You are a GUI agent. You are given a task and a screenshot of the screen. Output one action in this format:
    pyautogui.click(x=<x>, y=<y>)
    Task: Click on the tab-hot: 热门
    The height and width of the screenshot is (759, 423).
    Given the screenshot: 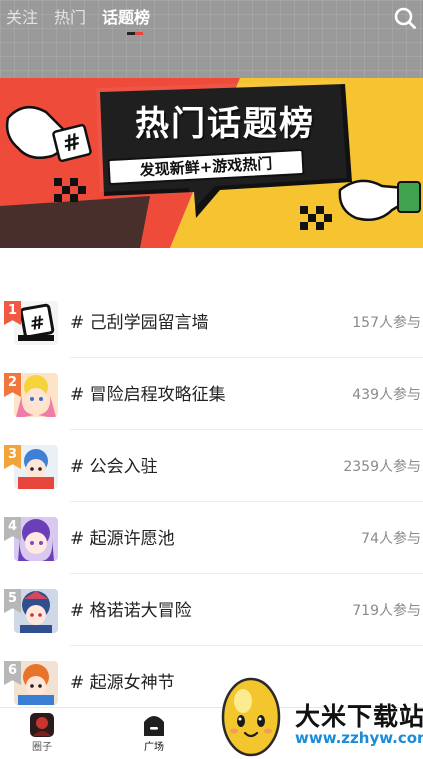 What is the action you would take?
    pyautogui.click(x=70, y=18)
    